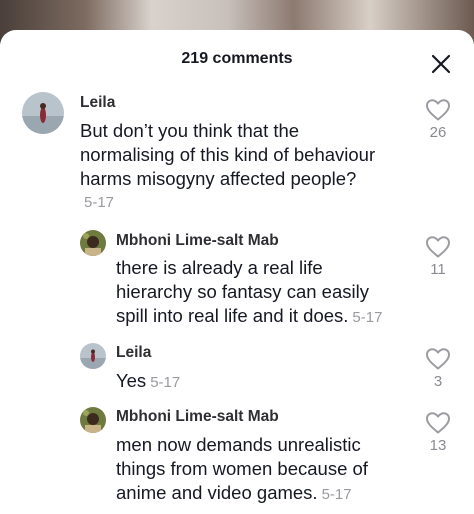 The width and height of the screenshot is (474, 514). I want to click on comment-text-line: Yes 5-17, so click(266, 382).